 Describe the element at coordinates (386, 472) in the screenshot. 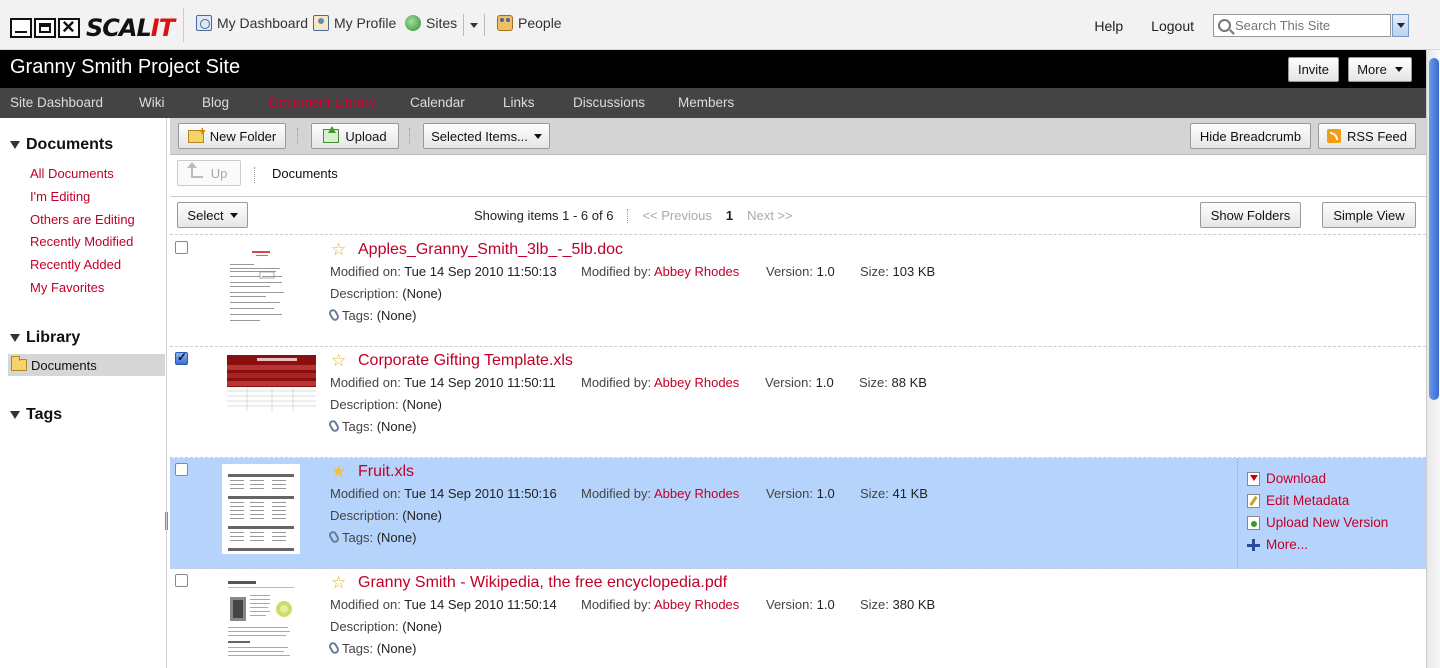

I see `document-name-link: Fruit.xls` at that location.